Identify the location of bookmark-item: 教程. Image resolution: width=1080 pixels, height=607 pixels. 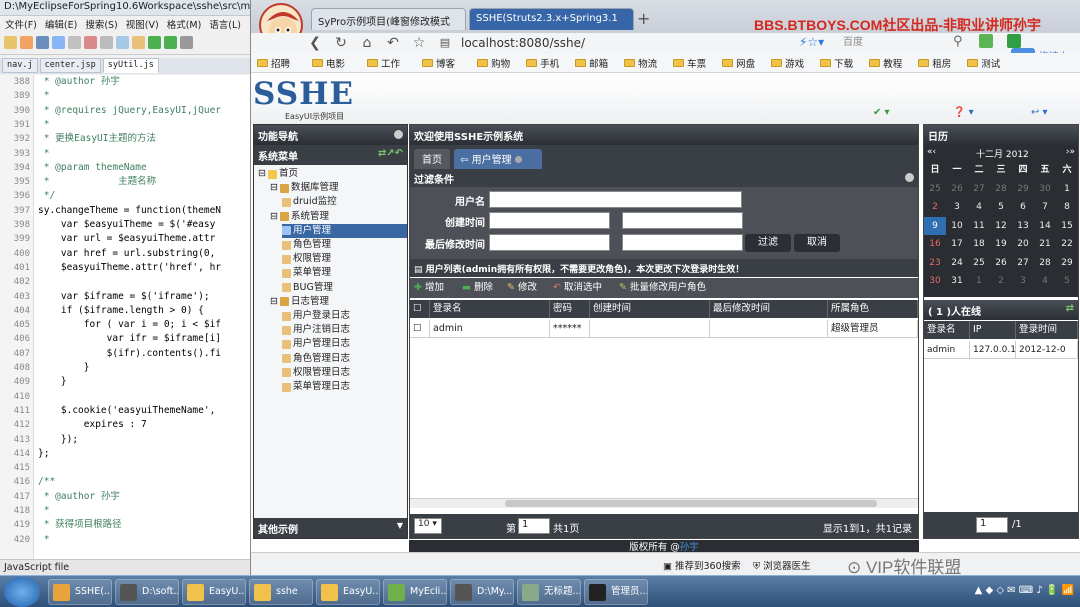
(893, 63).